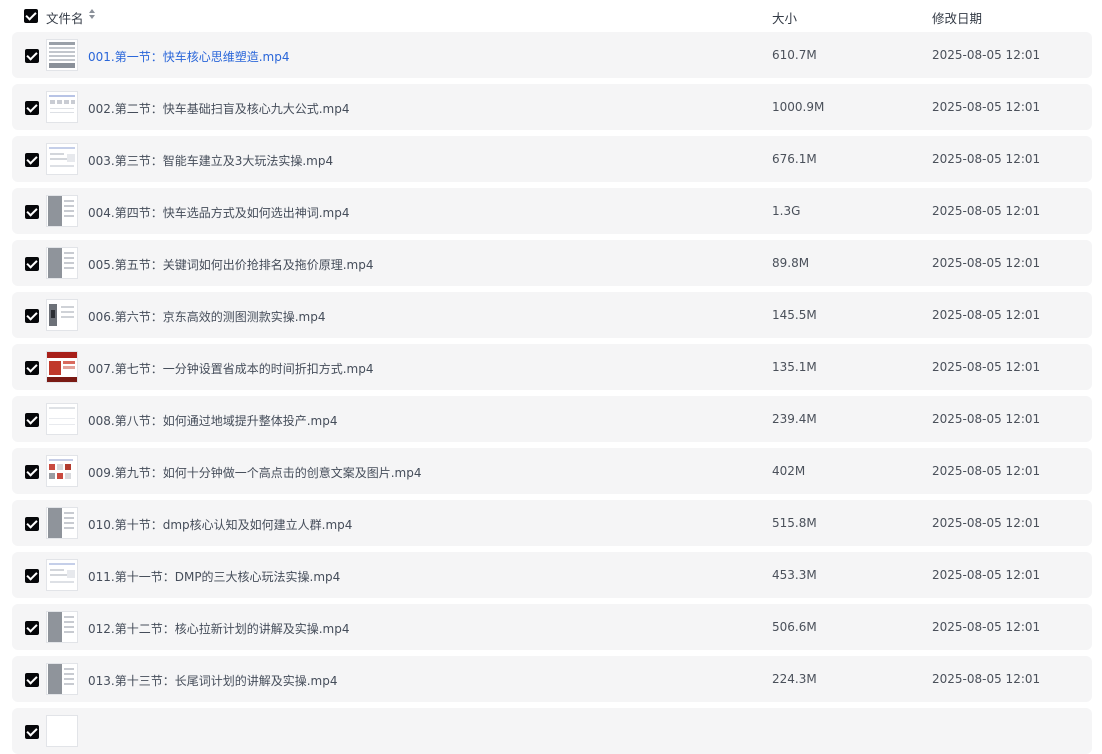 The height and width of the screenshot is (754, 1102). What do you see at coordinates (218, 628) in the screenshot?
I see `file-name-link: 012.第十二节：核心拉新计划的讲解及实操.mp4` at bounding box center [218, 628].